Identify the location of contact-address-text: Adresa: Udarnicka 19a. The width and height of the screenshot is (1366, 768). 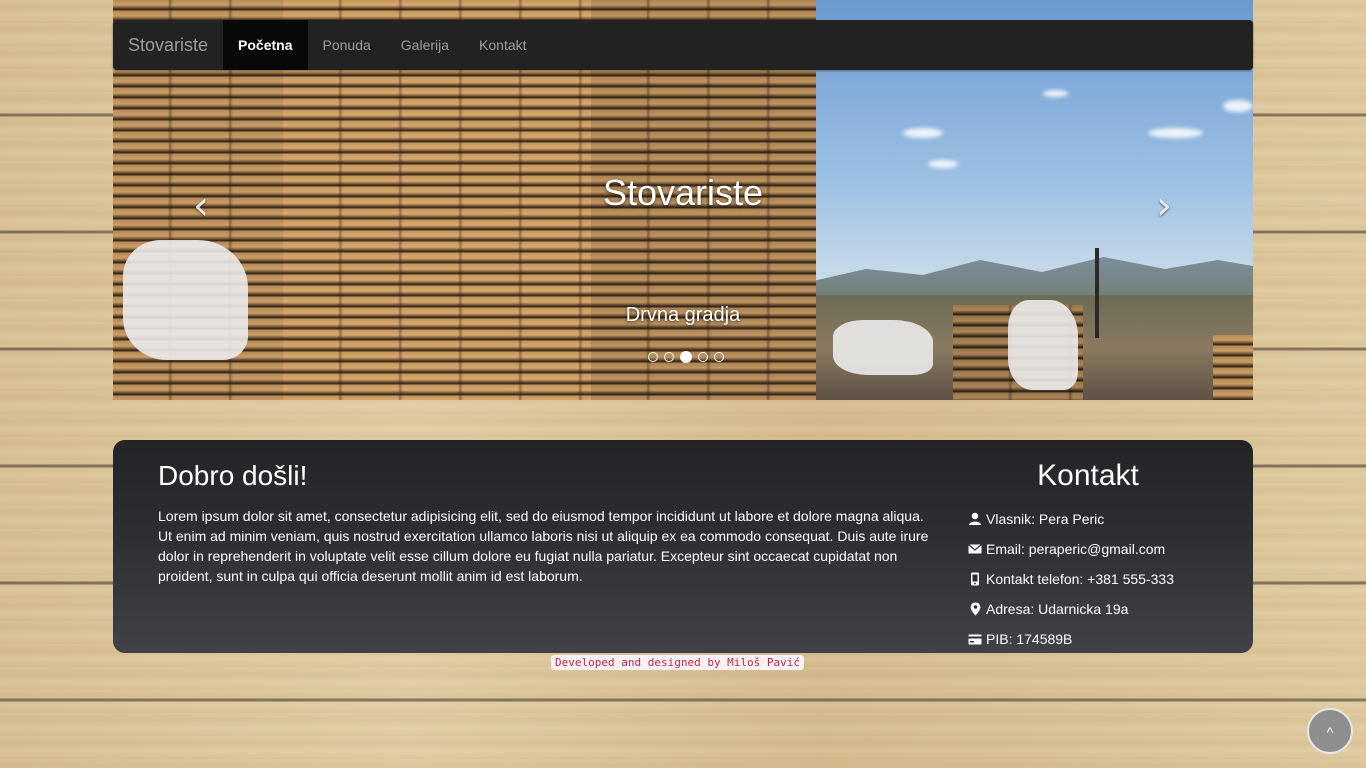
(1057, 609).